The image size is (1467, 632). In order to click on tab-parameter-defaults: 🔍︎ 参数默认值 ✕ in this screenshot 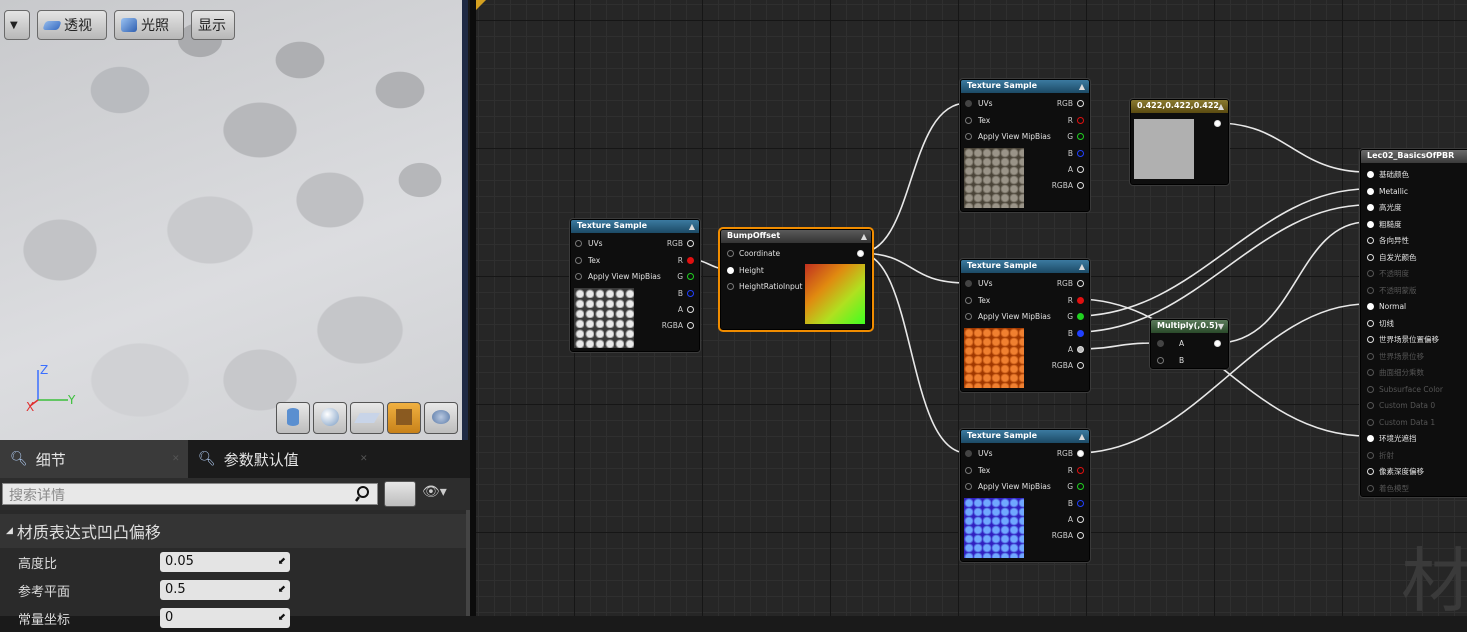, I will do `click(282, 459)`.